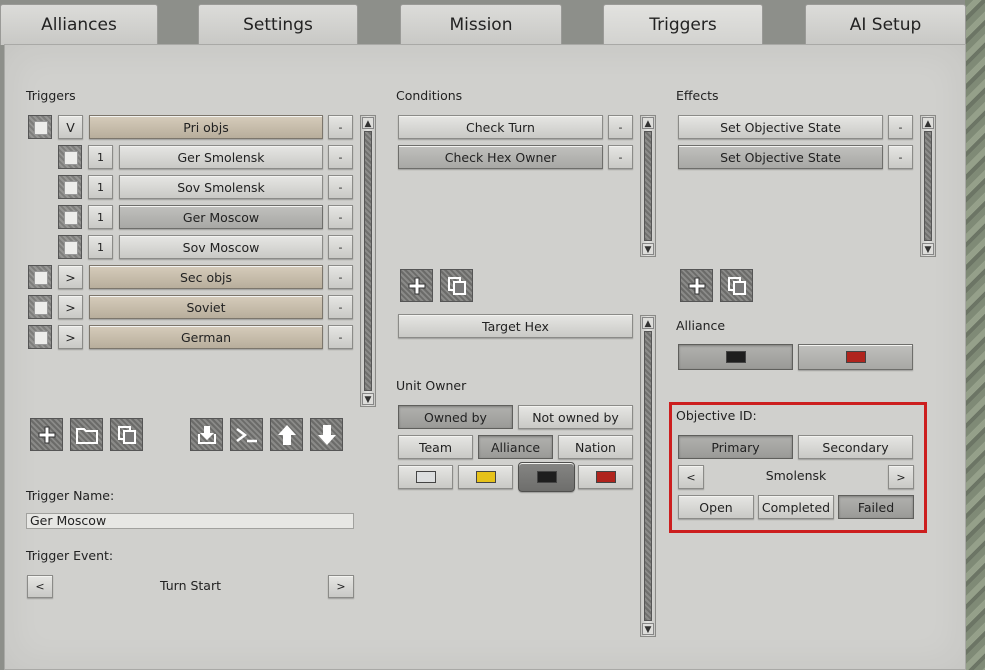 The image size is (985, 670). I want to click on tab-ai-setup: AI Setup, so click(885, 24).